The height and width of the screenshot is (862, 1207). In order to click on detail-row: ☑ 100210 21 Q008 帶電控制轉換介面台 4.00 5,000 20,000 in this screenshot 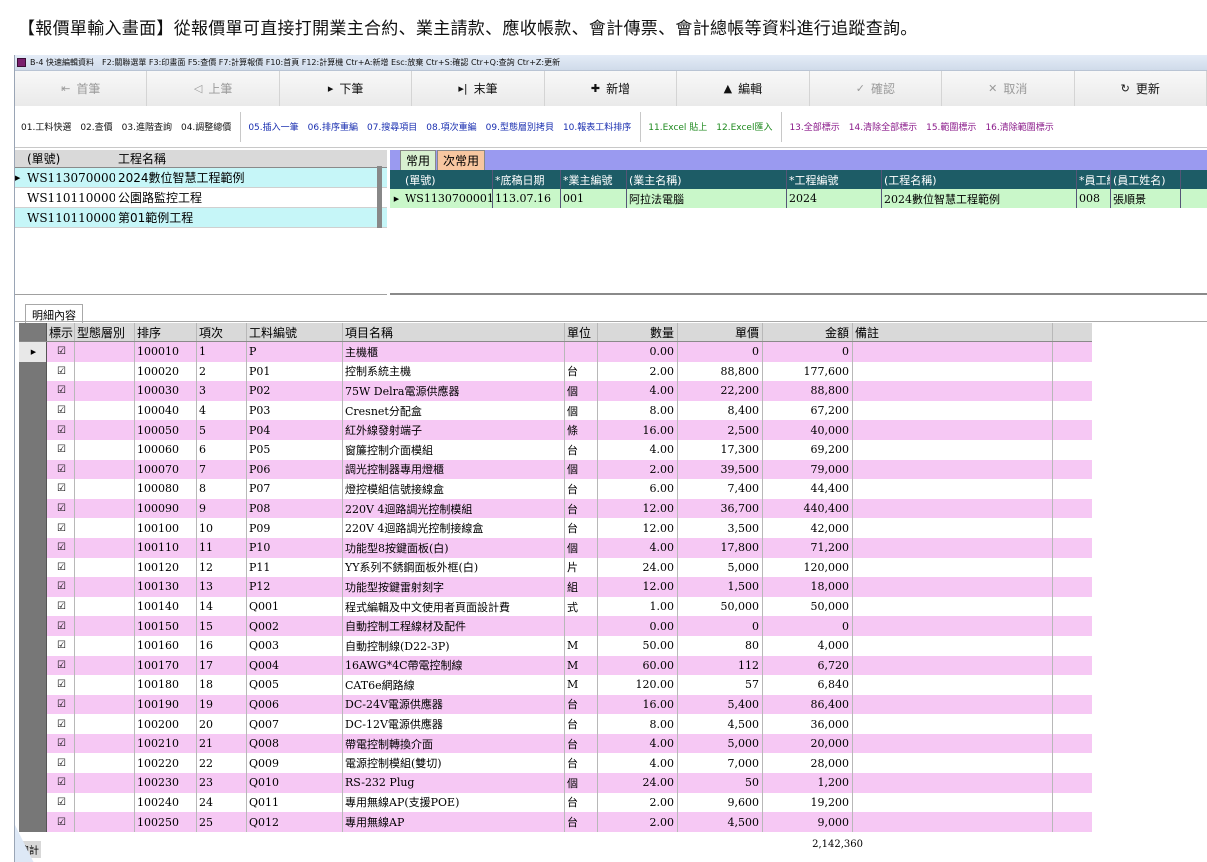, I will do `click(555, 743)`.